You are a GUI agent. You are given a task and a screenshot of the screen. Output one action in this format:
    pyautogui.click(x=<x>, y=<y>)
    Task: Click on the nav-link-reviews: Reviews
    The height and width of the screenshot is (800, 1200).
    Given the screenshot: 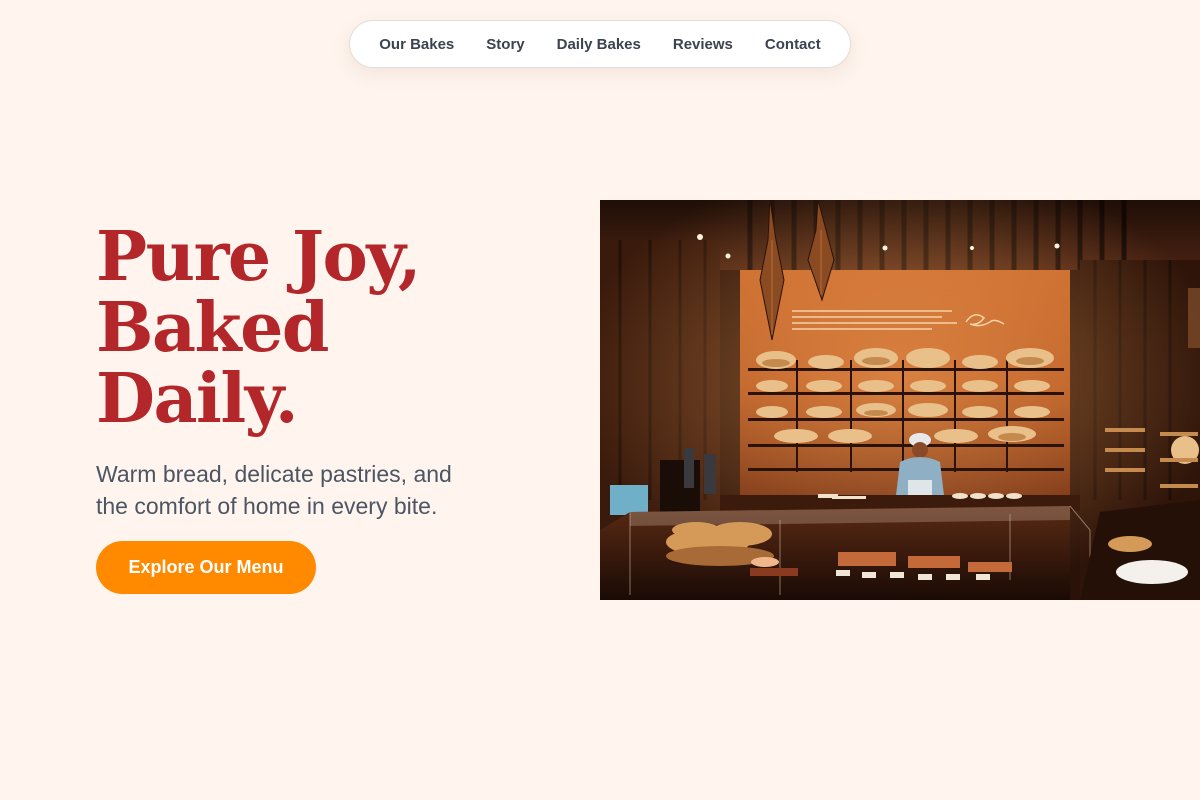 What is the action you would take?
    pyautogui.click(x=703, y=44)
    